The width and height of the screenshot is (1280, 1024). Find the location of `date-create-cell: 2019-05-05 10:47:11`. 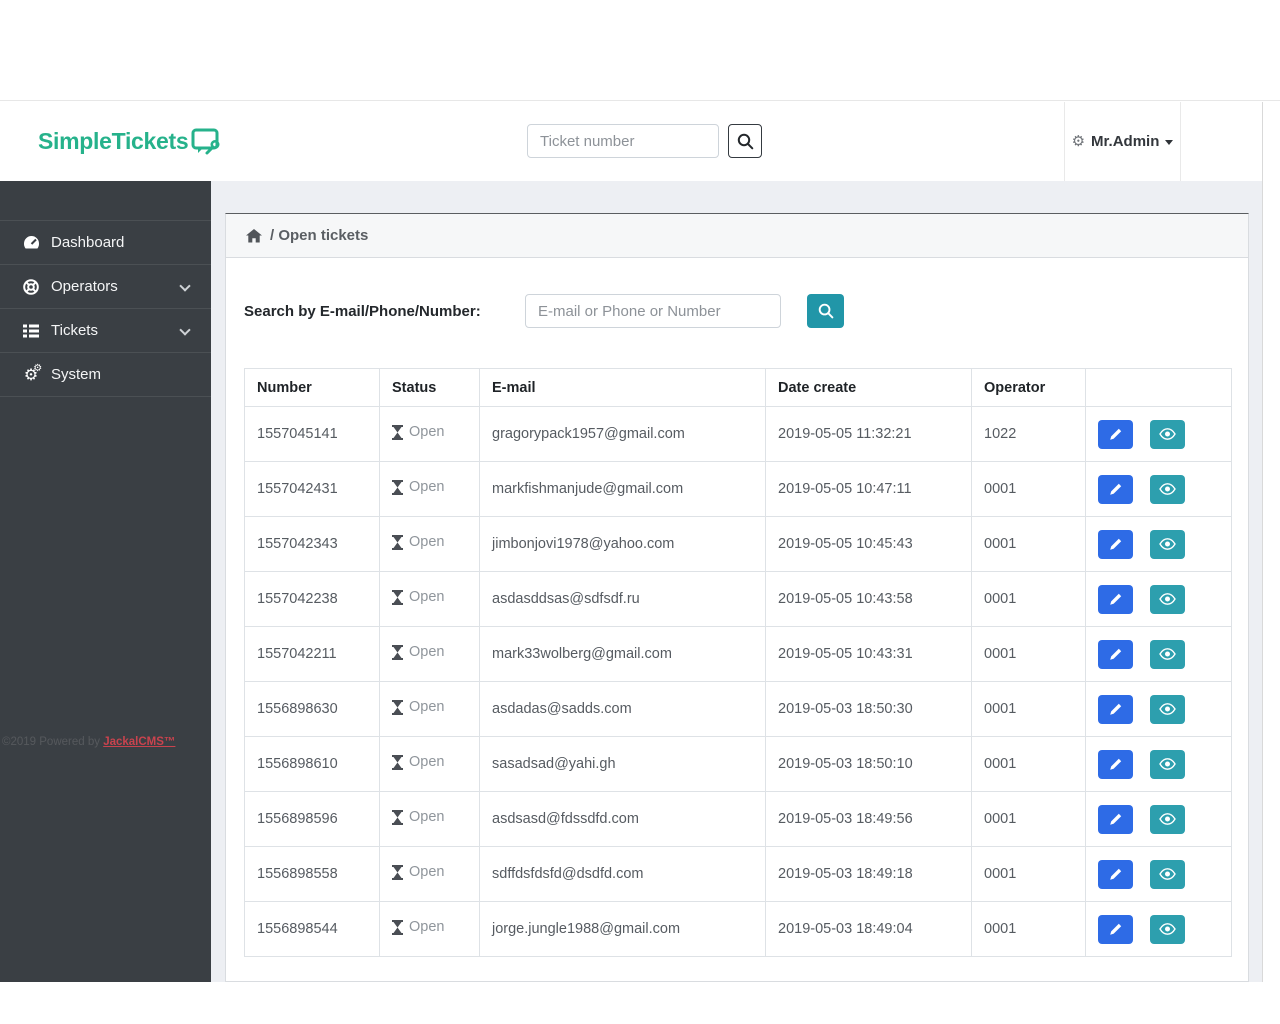

date-create-cell: 2019-05-05 10:47:11 is located at coordinates (868, 489).